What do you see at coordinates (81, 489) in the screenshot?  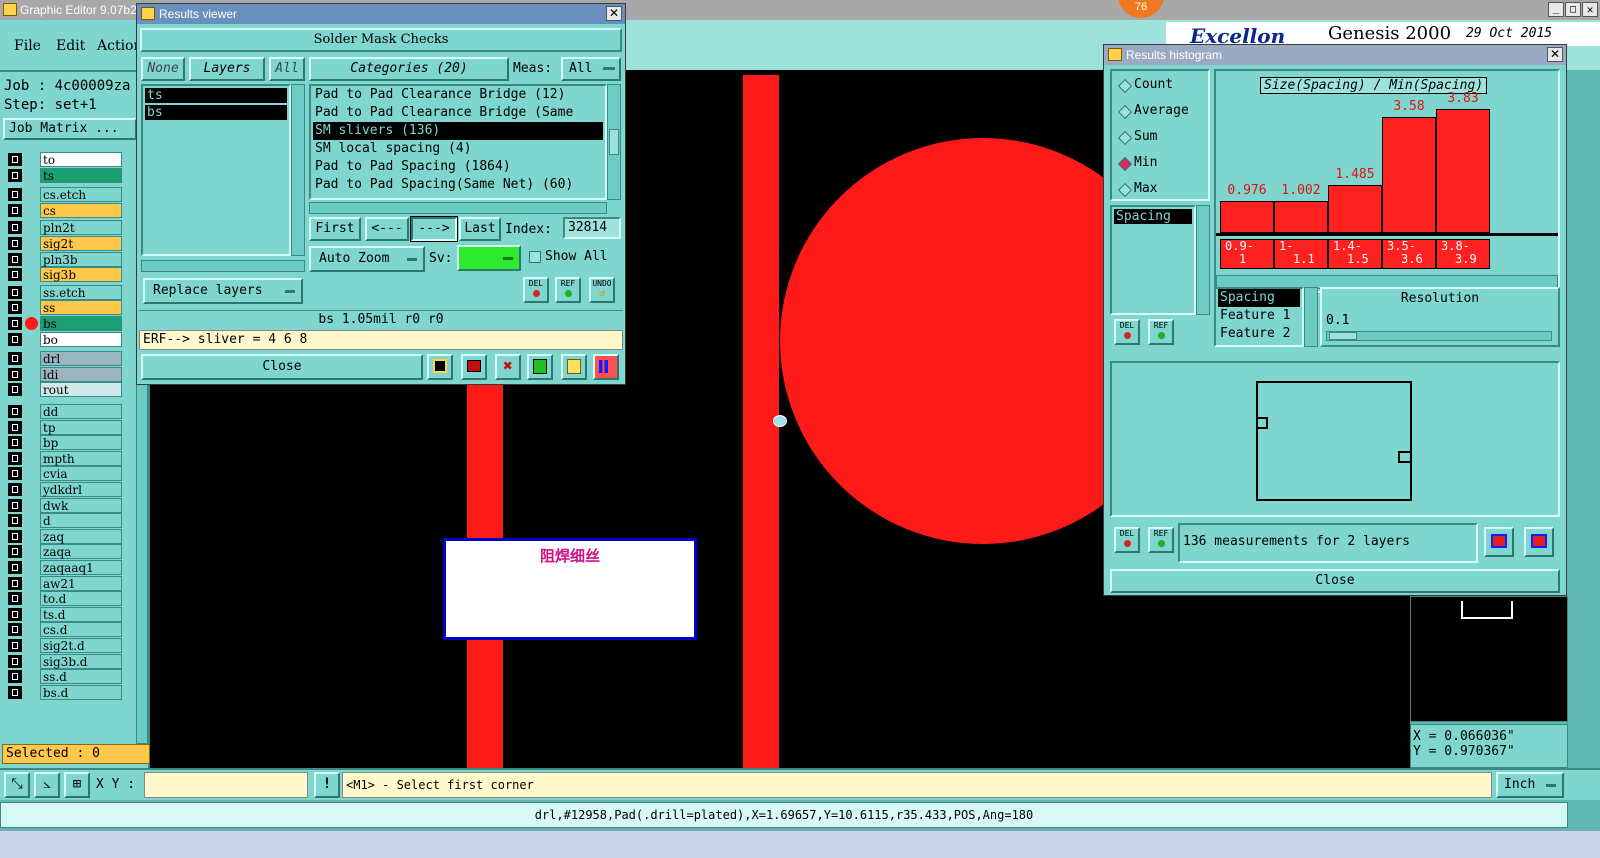 I see `layer-name: ydkdrl` at bounding box center [81, 489].